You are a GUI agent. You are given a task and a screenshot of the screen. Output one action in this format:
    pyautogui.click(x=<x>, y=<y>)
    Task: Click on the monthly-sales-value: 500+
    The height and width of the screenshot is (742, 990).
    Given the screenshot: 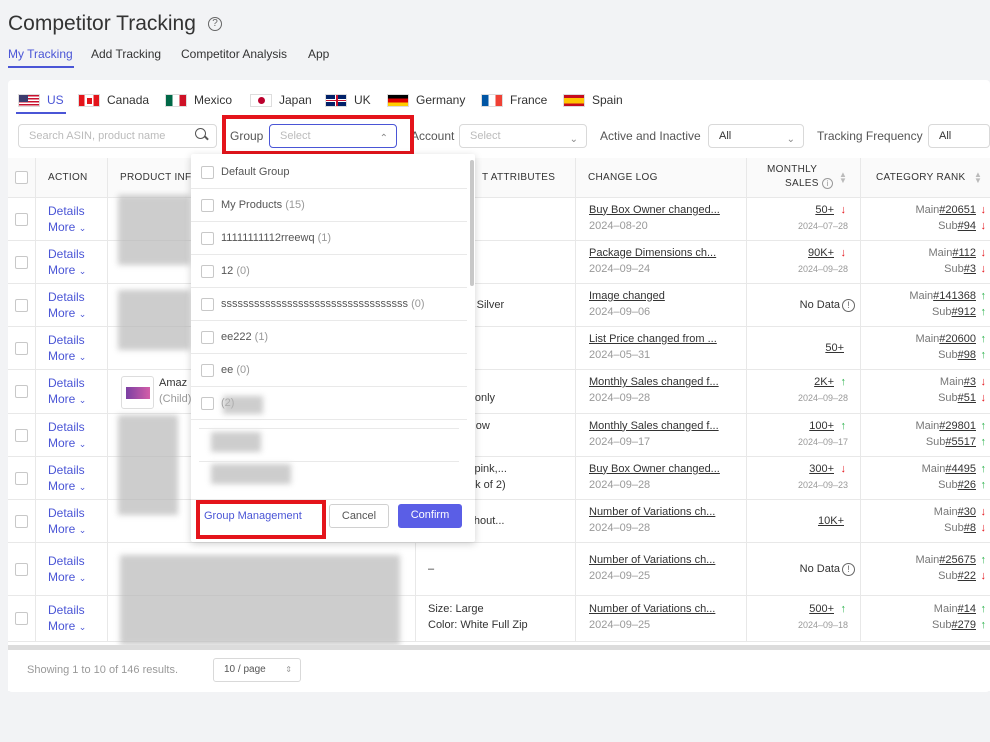 What is the action you would take?
    pyautogui.click(x=821, y=609)
    